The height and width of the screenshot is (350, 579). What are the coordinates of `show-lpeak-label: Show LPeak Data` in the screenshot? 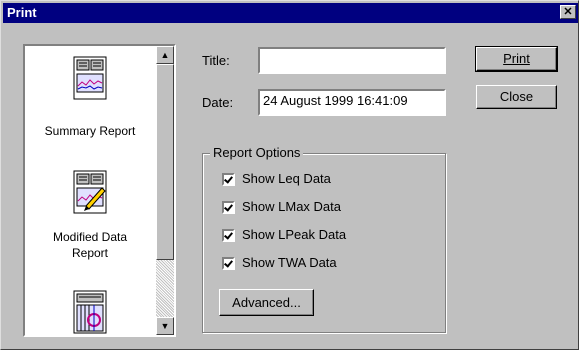 It's located at (294, 234).